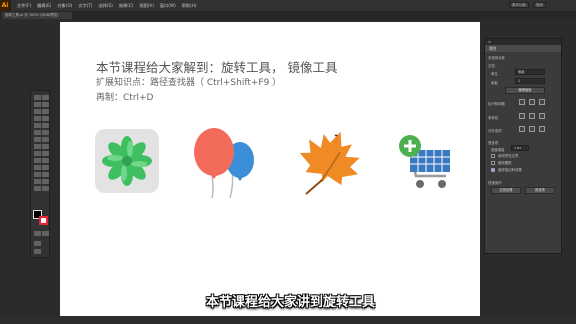  What do you see at coordinates (45, 125) in the screenshot?
I see `paintbrush-tool-icon` at bounding box center [45, 125].